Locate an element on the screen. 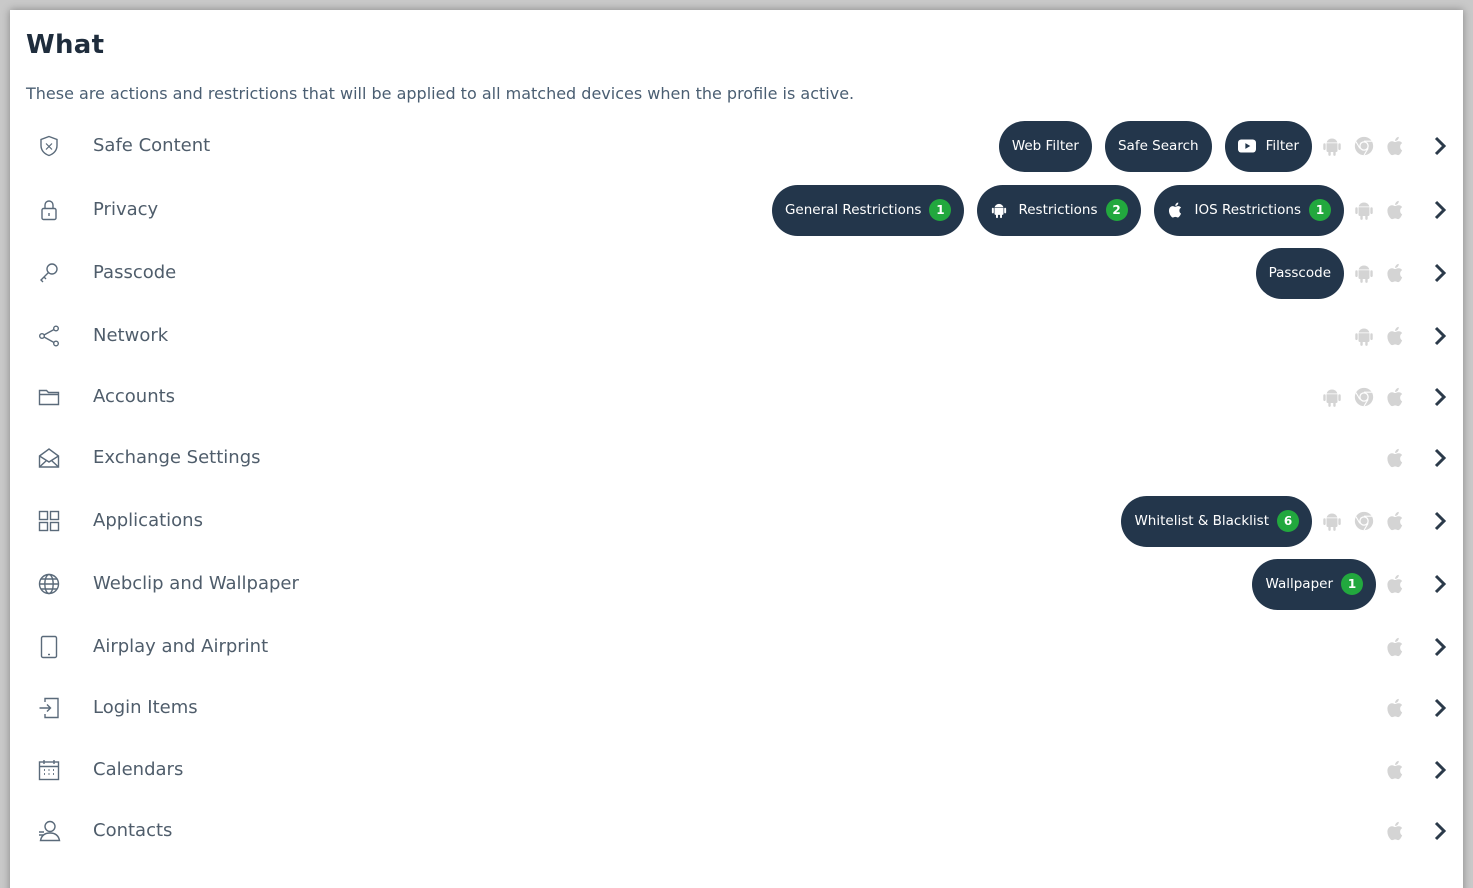 The image size is (1473, 888). pill-label: IOS Restrictions is located at coordinates (1248, 210).